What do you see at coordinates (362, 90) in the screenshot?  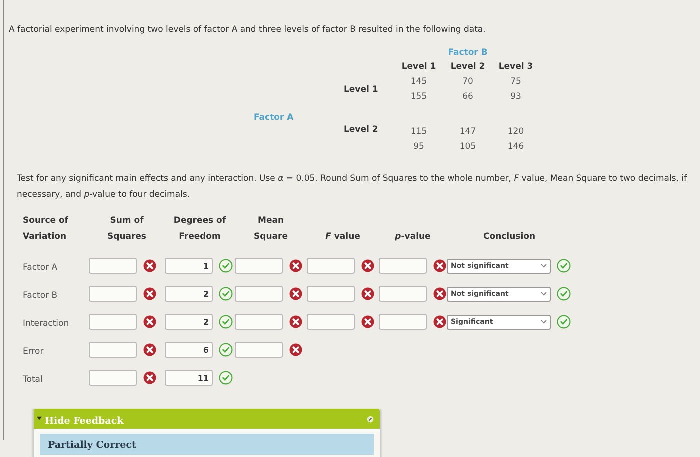 I see `row-label: Level 1` at bounding box center [362, 90].